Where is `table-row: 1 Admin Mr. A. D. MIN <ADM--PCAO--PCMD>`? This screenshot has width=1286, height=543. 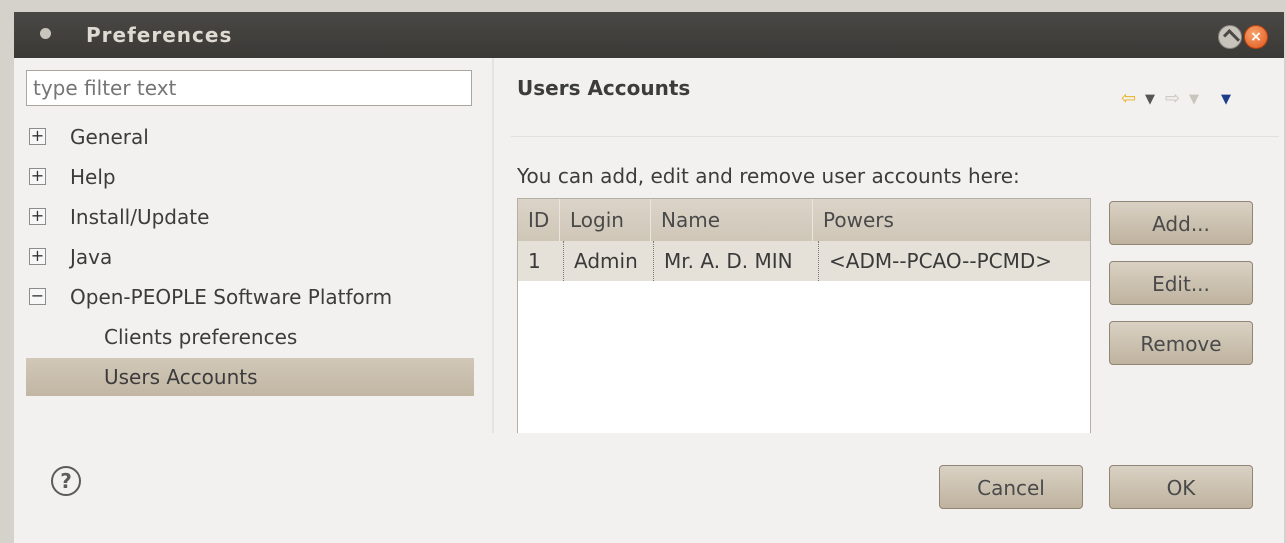 table-row: 1 Admin Mr. A. D. MIN <ADM--PCAO--PCMD> is located at coordinates (804, 261).